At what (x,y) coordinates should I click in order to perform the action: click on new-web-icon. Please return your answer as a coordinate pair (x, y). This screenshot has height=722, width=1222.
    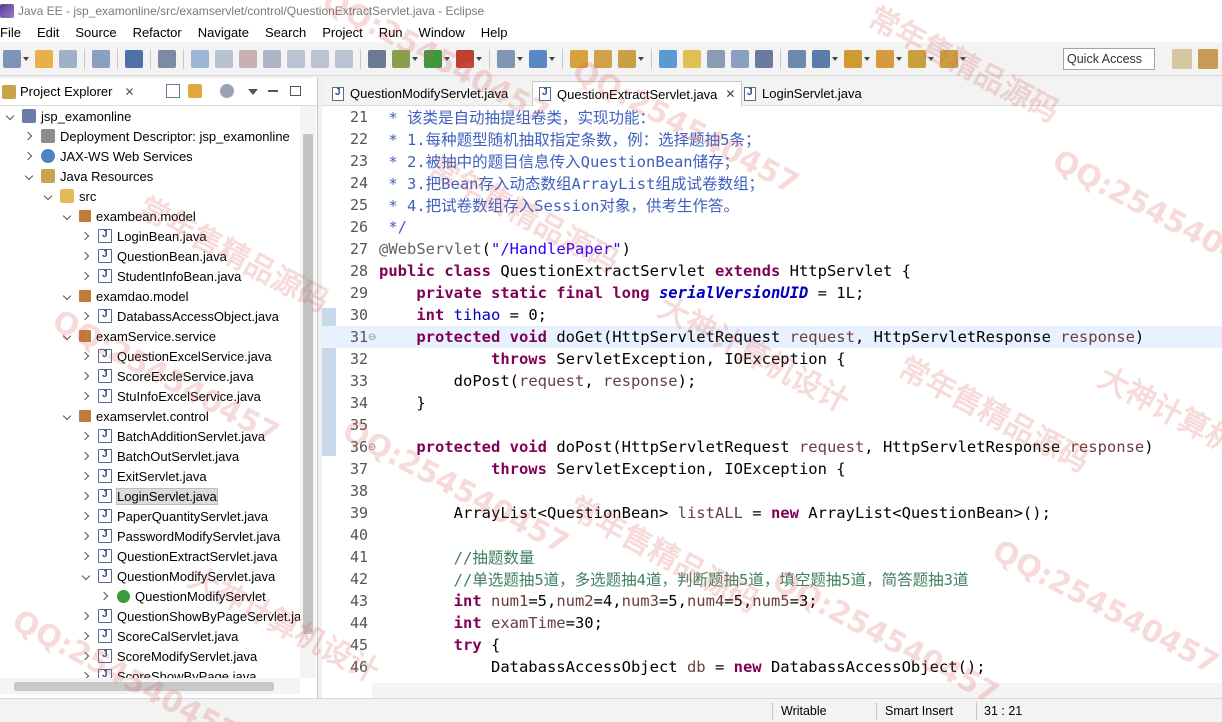
    Looking at the image, I should click on (538, 58).